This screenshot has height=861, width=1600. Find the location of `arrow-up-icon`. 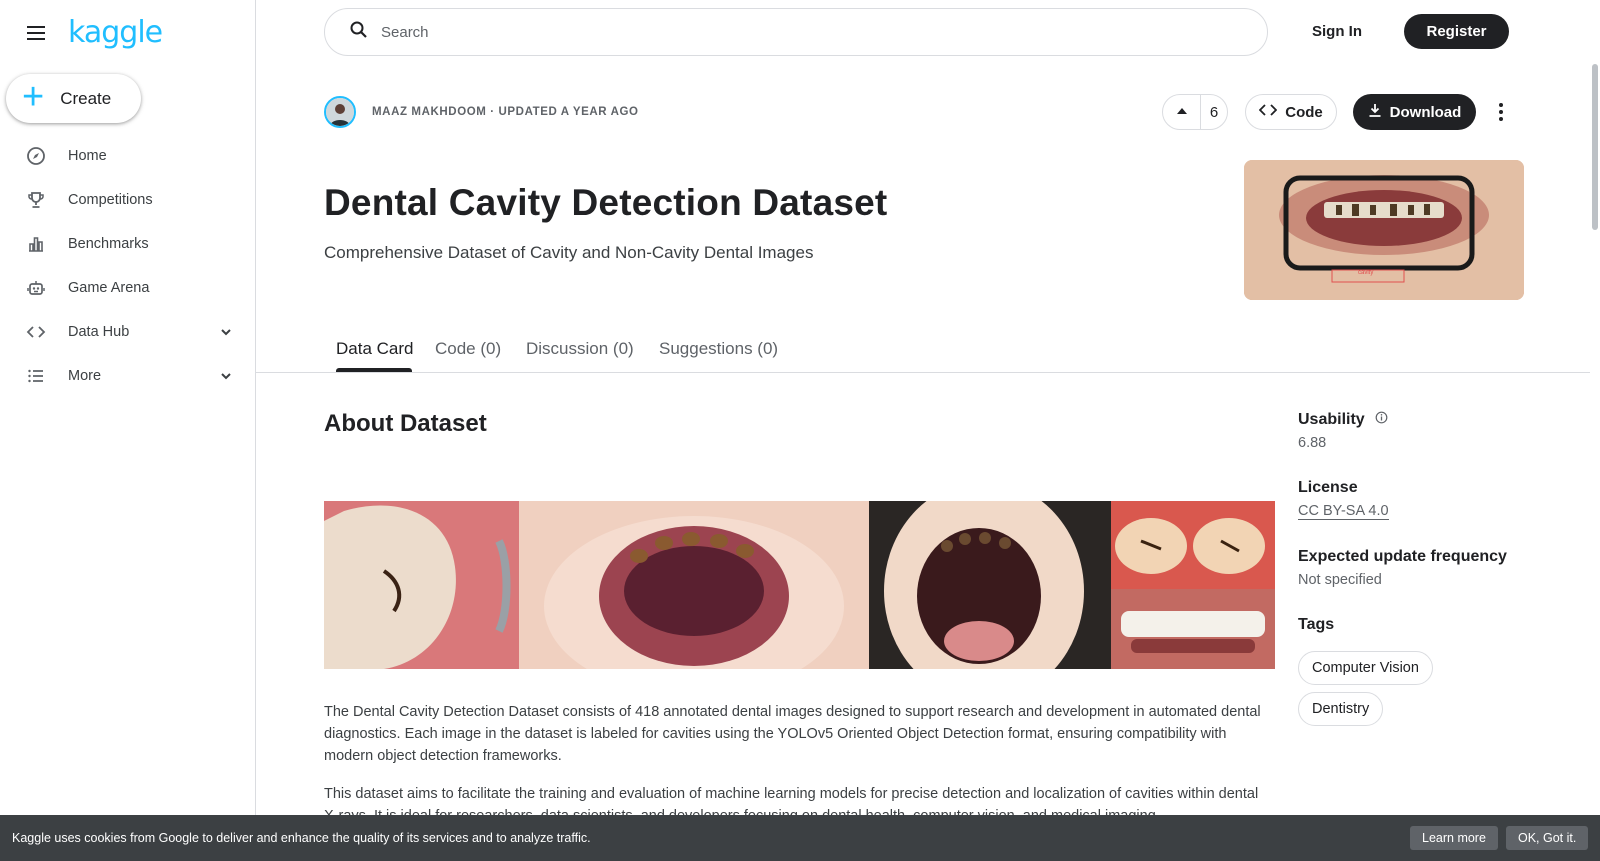

arrow-up-icon is located at coordinates (1182, 112).